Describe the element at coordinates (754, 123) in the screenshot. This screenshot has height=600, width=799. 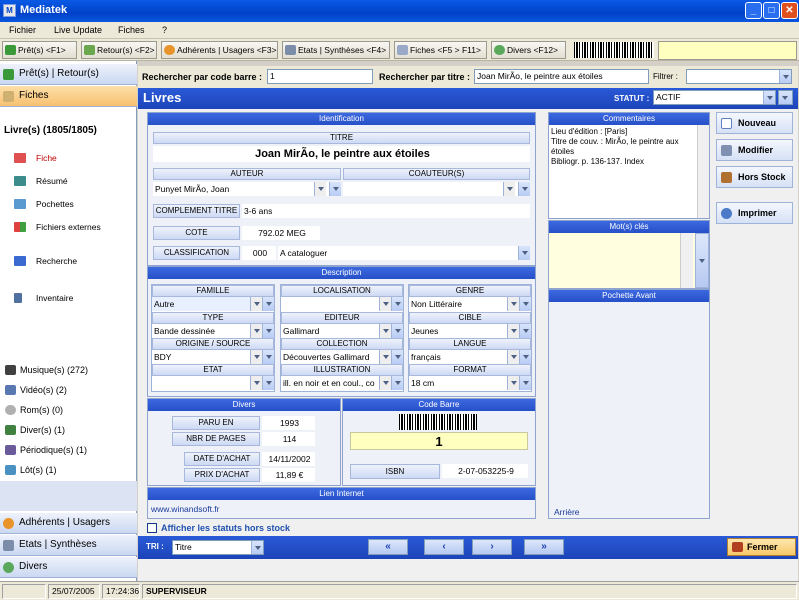
I see `nouveau-button: Nouveau` at that location.